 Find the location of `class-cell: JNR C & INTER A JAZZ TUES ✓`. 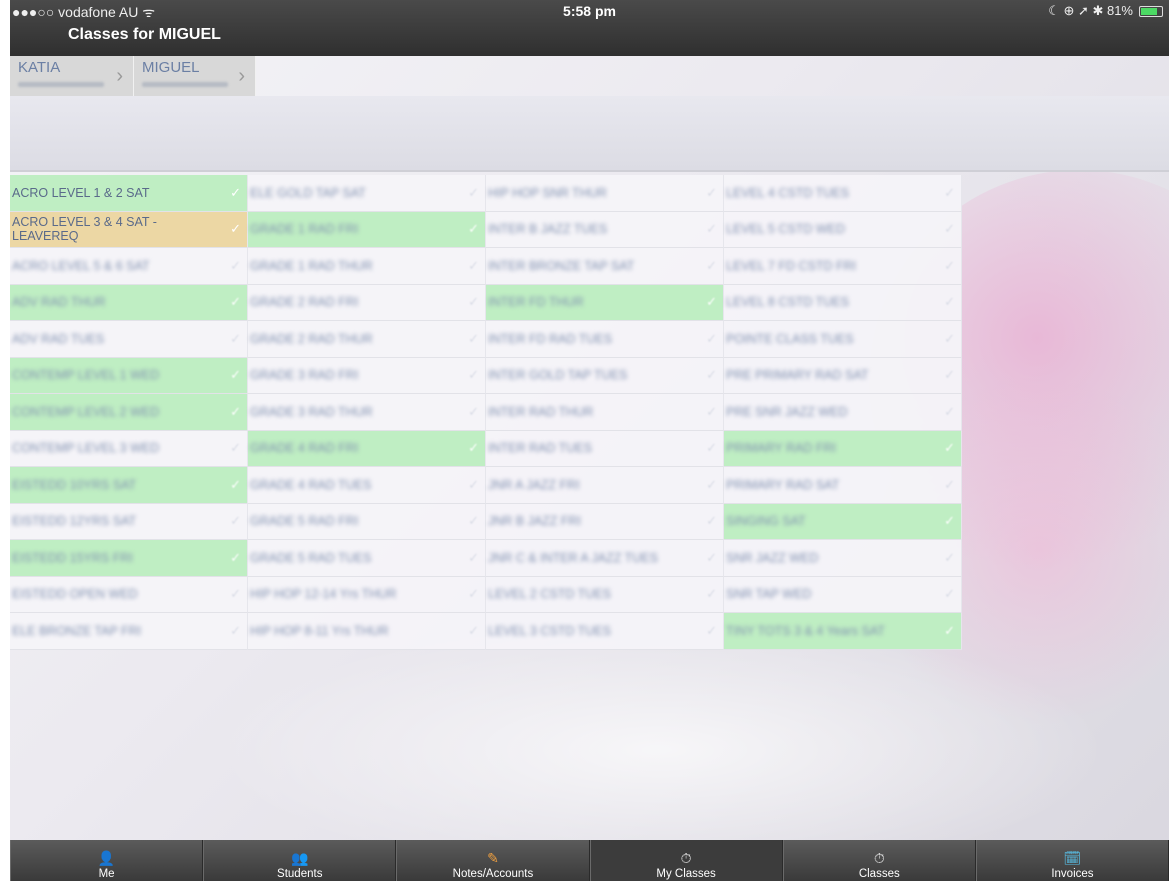

class-cell: JNR C & INTER A JAZZ TUES ✓ is located at coordinates (605, 558).